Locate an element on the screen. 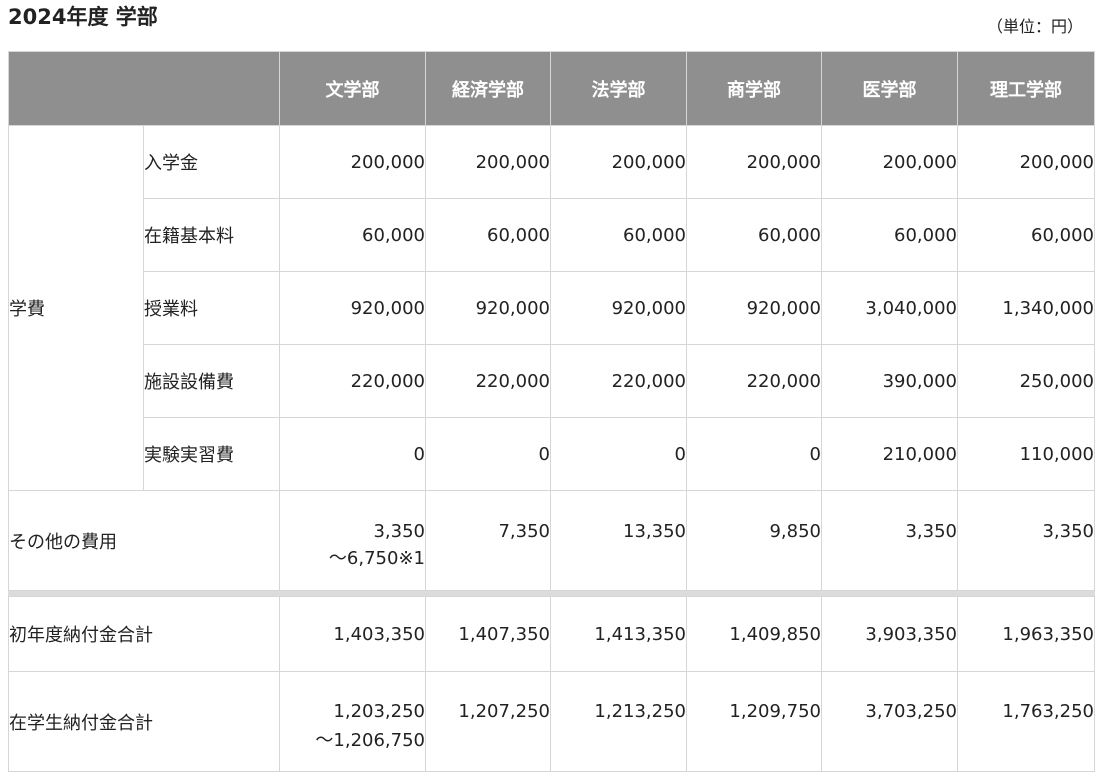 The height and width of the screenshot is (783, 1103). total-value-range-line: ～1,206,750 is located at coordinates (370, 740).